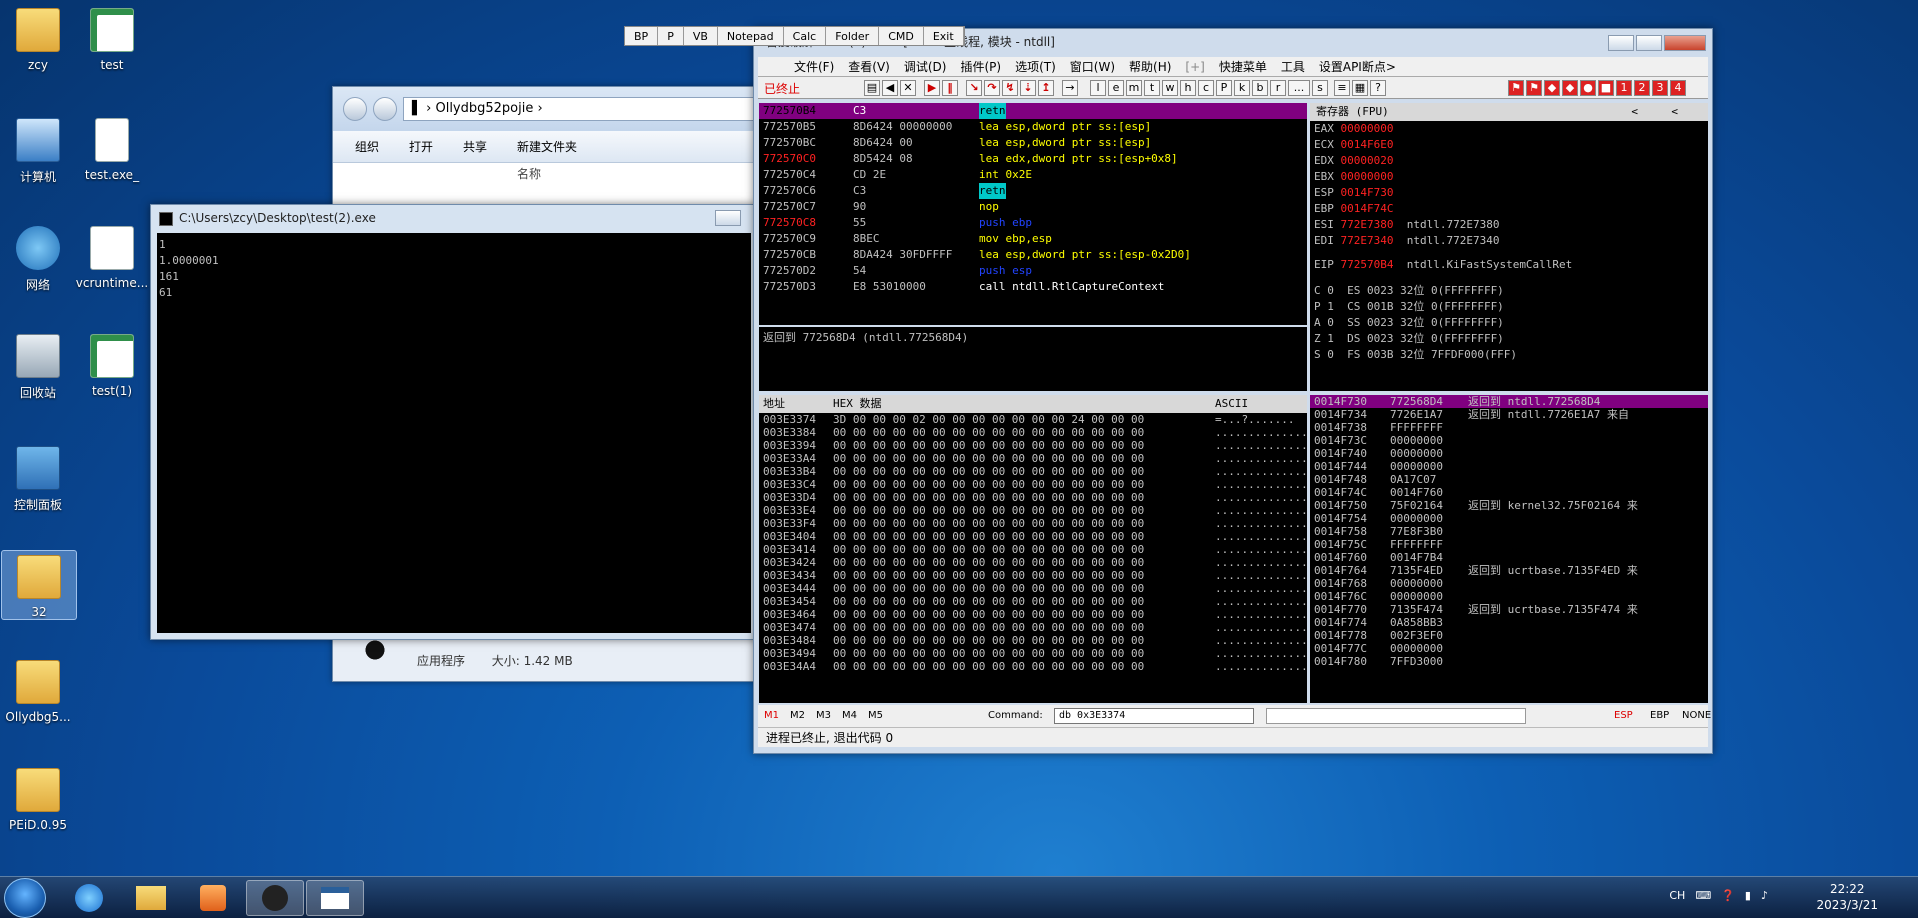  I want to click on clock: 22:22 2023/3/21, so click(1847, 897).